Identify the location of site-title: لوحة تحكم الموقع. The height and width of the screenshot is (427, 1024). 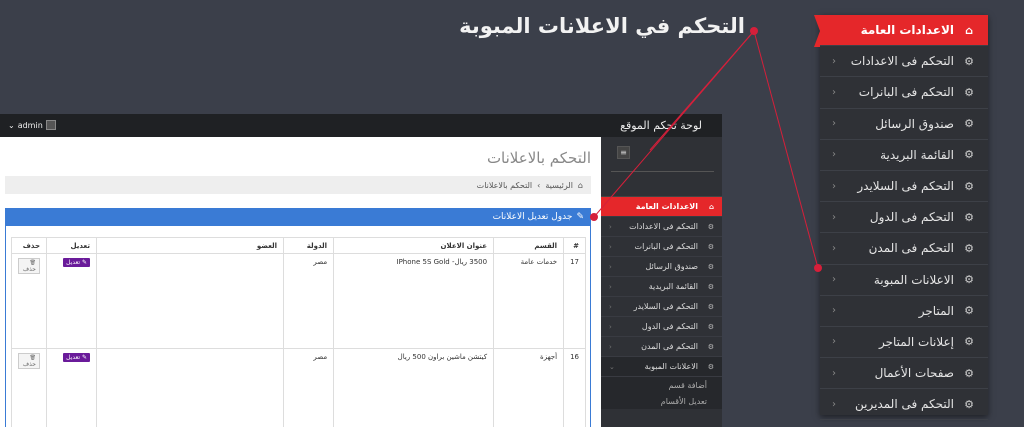
(661, 125).